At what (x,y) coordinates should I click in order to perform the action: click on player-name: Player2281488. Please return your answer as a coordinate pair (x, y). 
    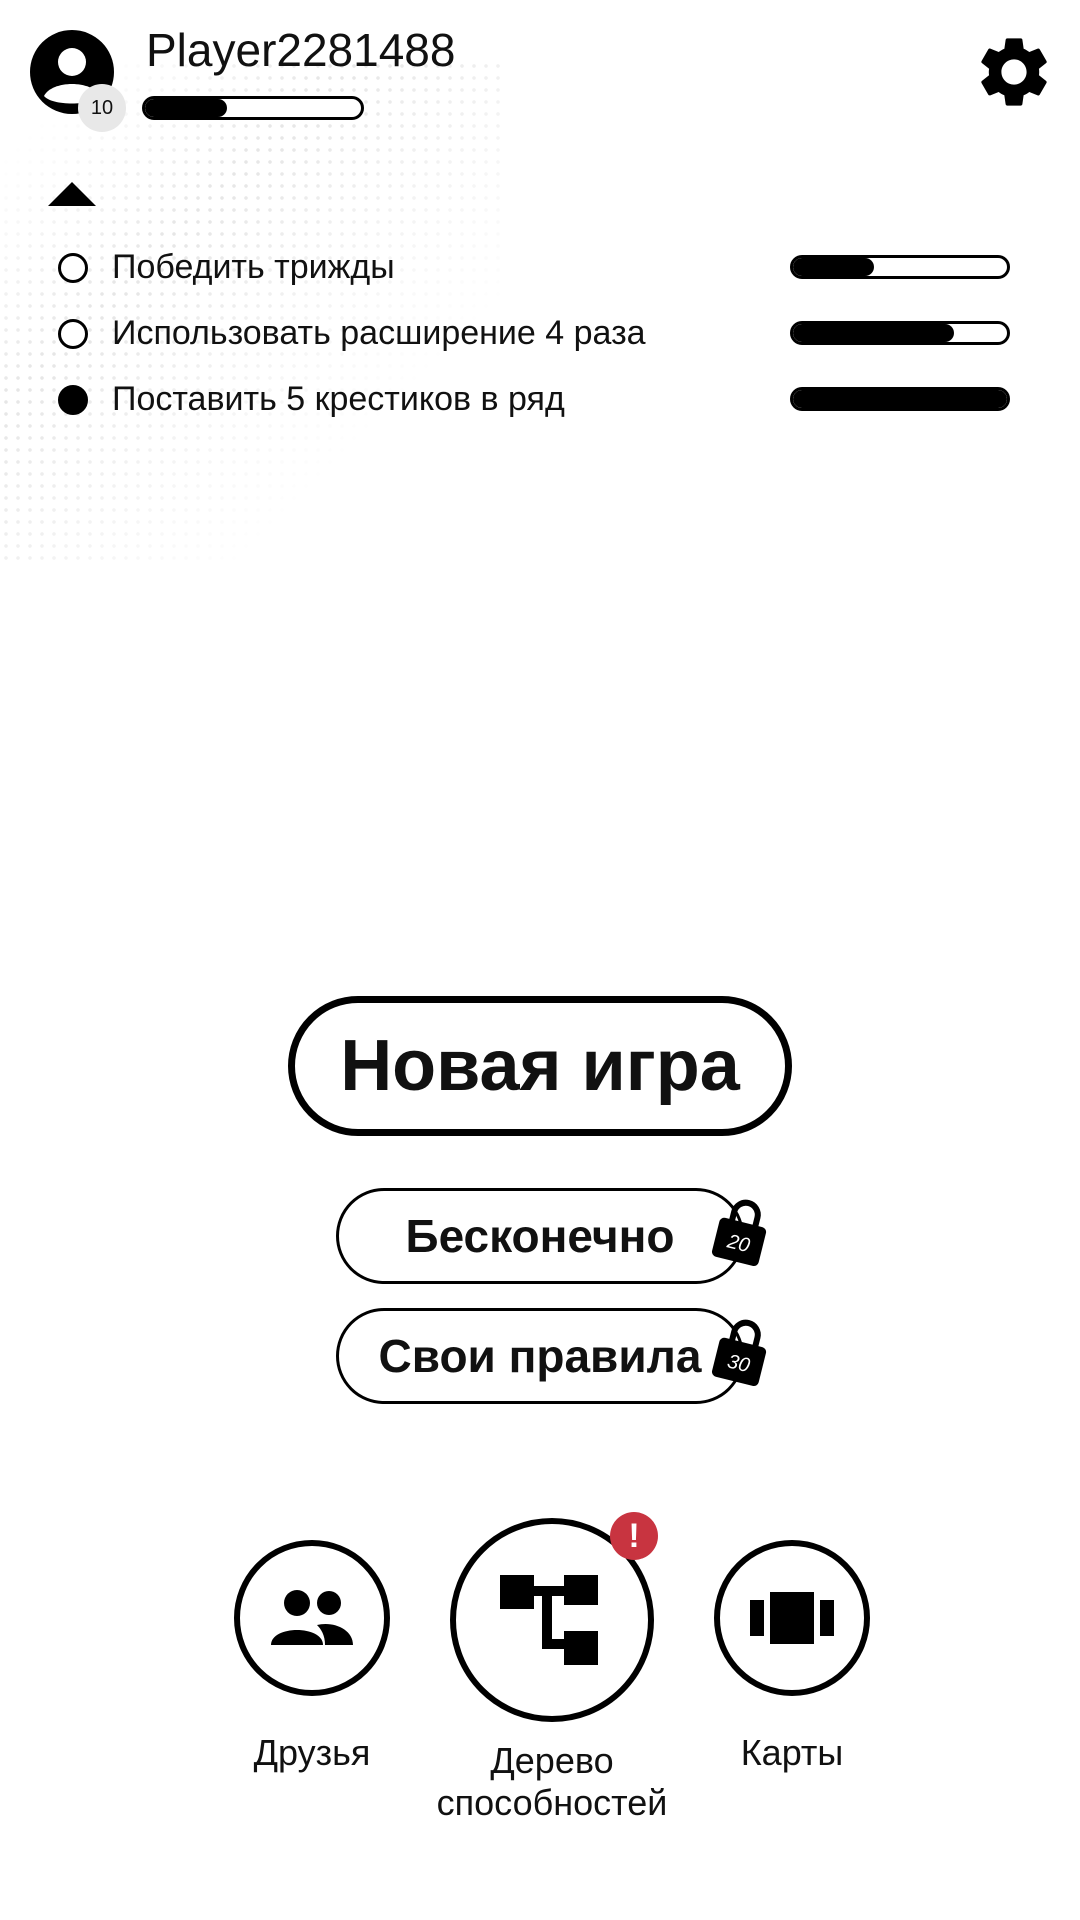
    Looking at the image, I should click on (301, 50).